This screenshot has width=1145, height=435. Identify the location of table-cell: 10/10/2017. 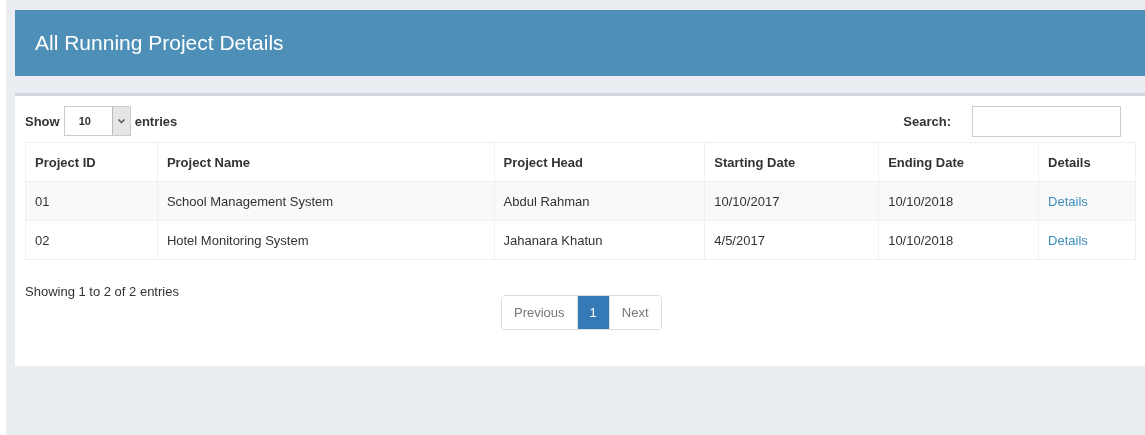
(791, 201).